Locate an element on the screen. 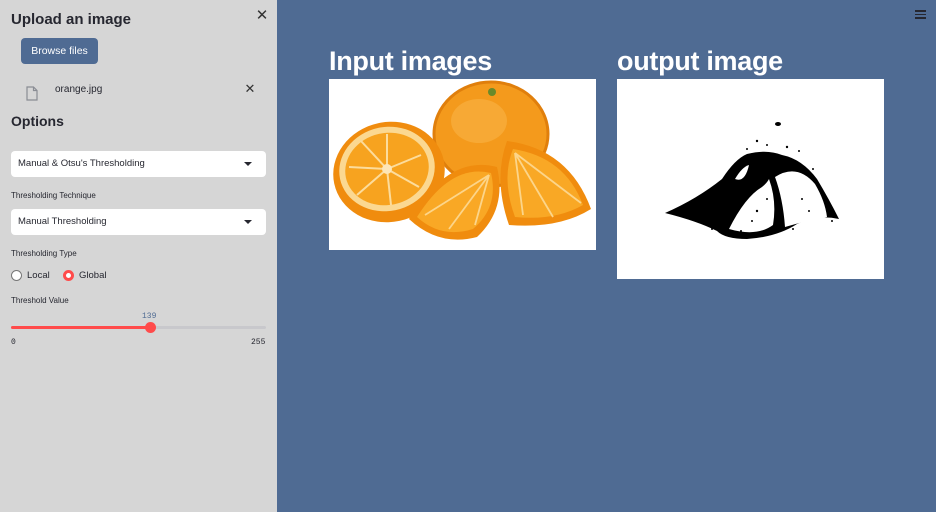 This screenshot has height=512, width=936. hamburger-menu-icon is located at coordinates (920, 15).